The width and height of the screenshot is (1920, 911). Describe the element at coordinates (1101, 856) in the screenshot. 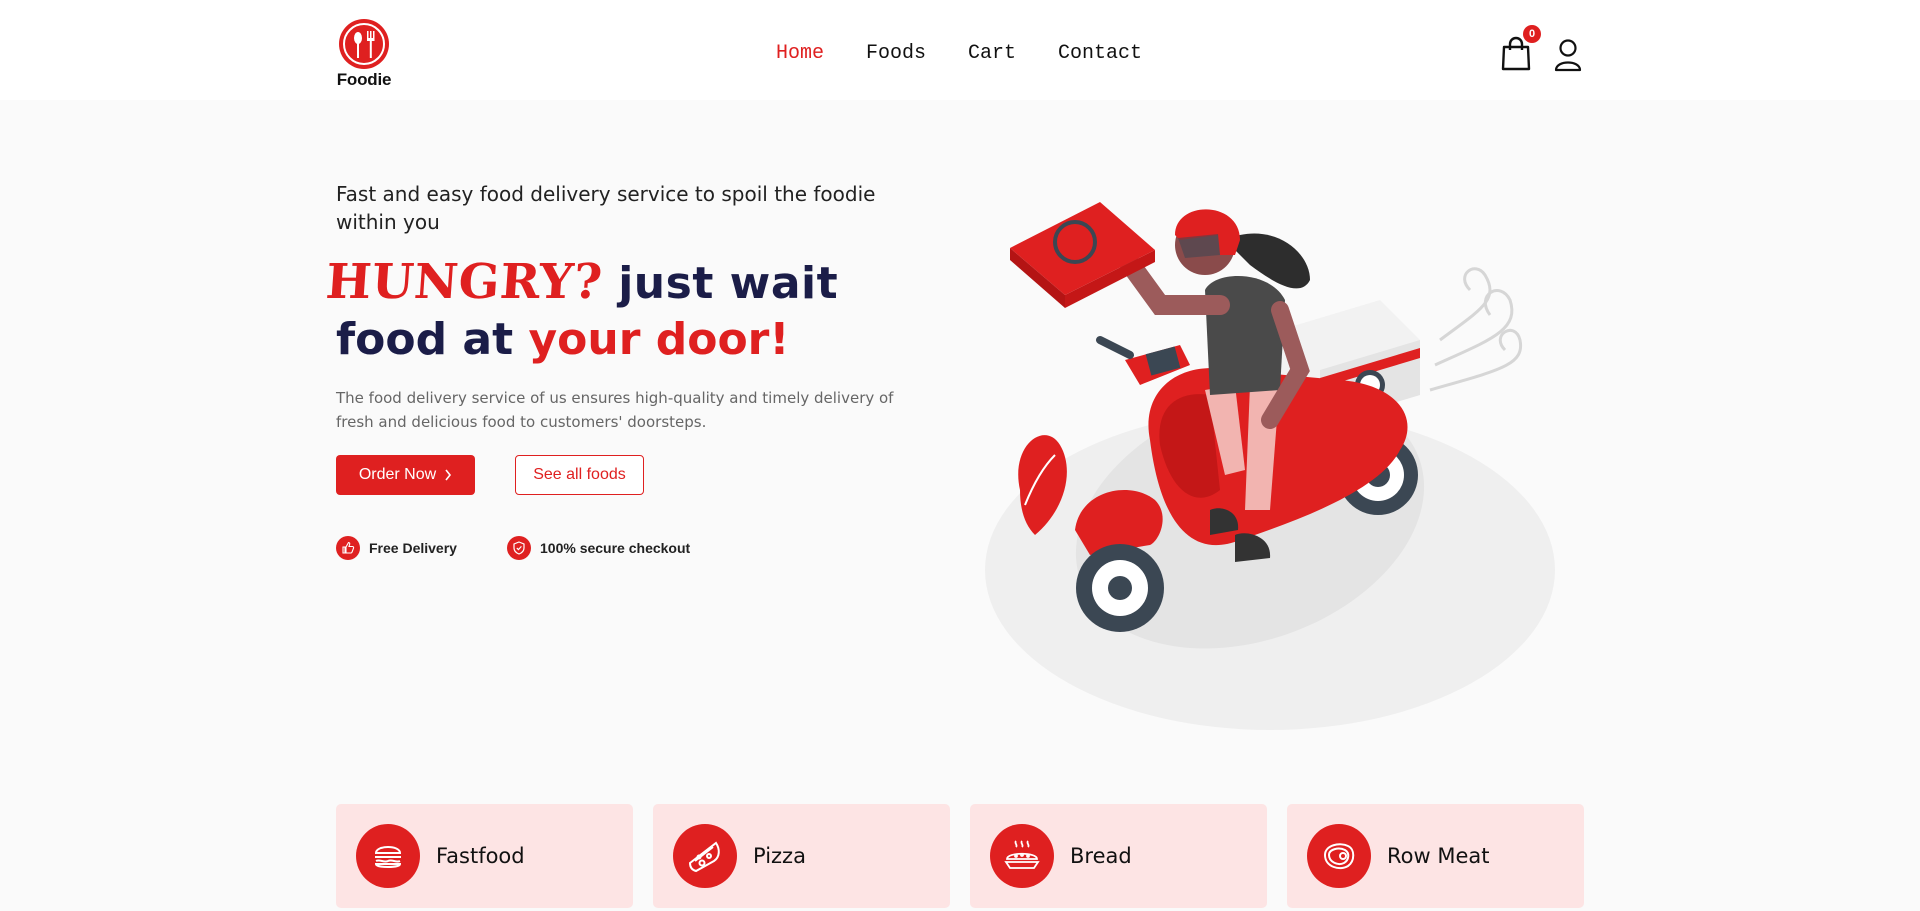

I see `category-label: Bread` at that location.